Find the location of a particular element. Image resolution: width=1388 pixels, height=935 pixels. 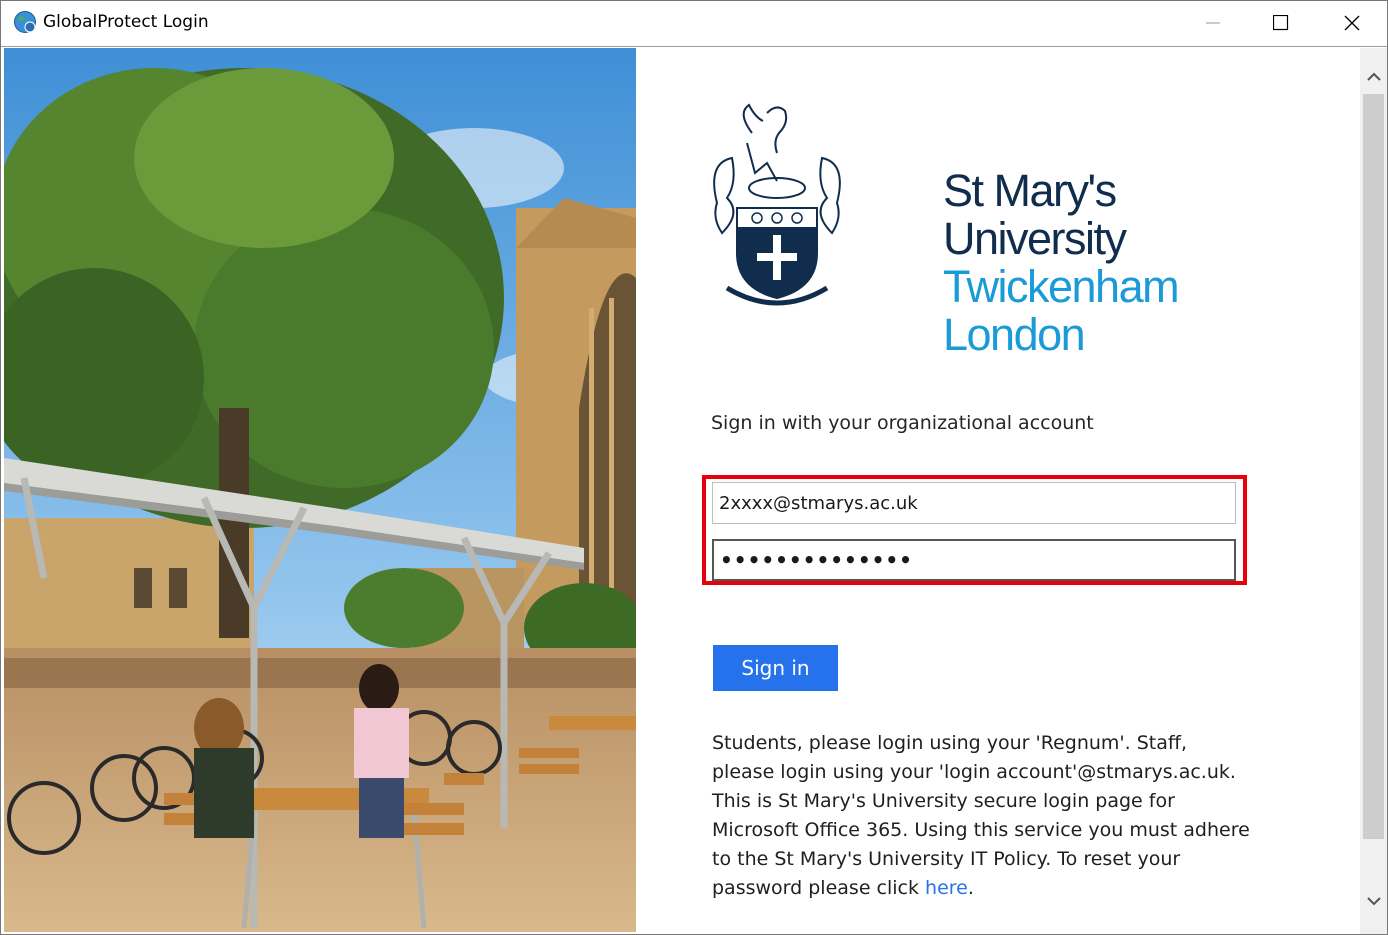

close-icon is located at coordinates (1352, 23).